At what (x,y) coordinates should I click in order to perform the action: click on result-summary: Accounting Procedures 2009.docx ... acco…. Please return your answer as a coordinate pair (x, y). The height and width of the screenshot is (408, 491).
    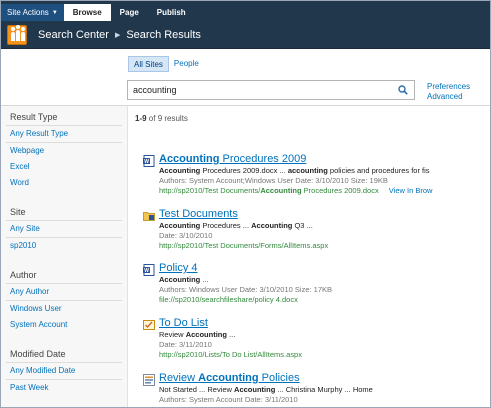
    Looking at the image, I should click on (294, 170).